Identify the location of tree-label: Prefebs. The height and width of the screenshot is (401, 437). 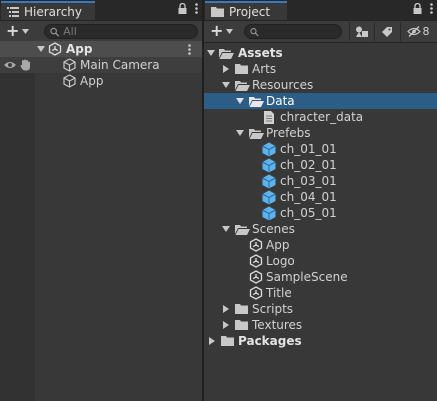
(288, 133).